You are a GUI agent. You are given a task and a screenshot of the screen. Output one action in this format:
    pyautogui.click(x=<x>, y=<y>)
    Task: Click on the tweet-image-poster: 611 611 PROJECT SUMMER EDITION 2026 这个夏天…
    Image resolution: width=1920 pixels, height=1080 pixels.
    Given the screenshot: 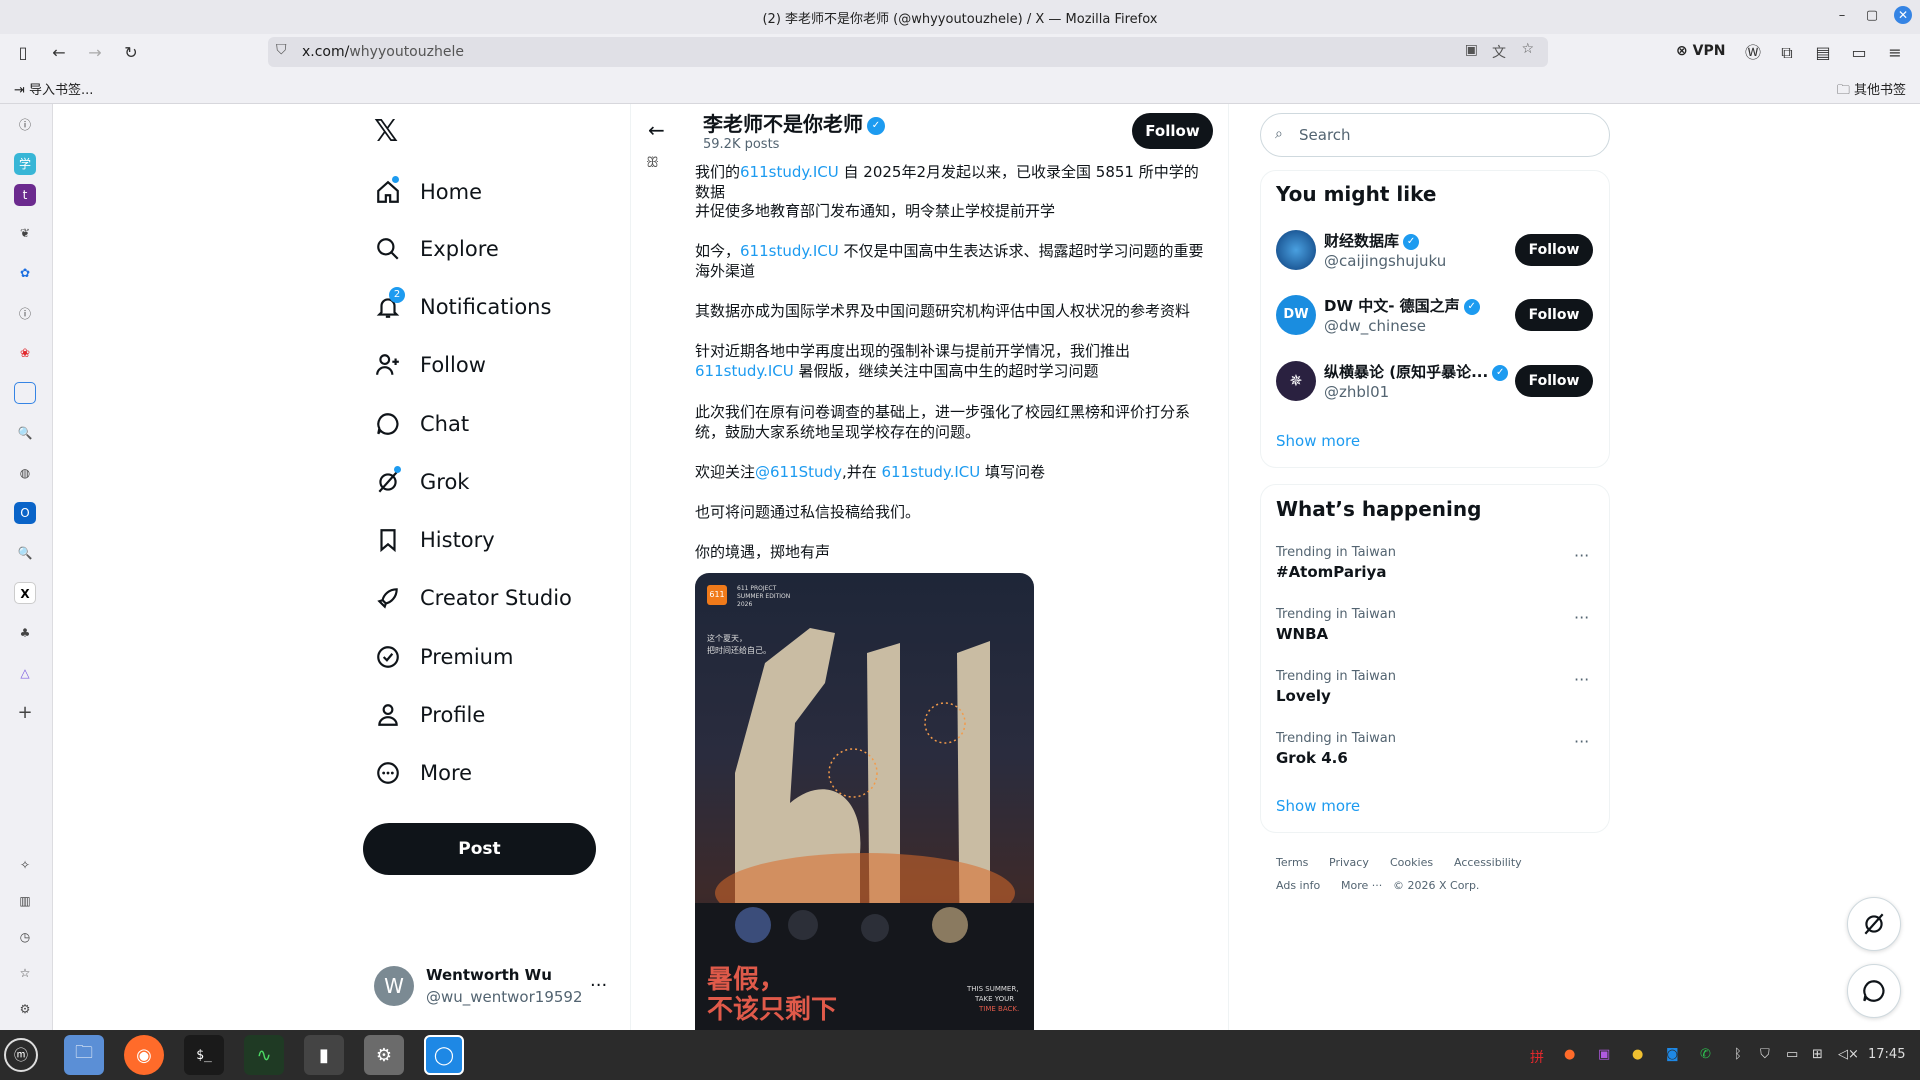 What is the action you would take?
    pyautogui.click(x=864, y=801)
    